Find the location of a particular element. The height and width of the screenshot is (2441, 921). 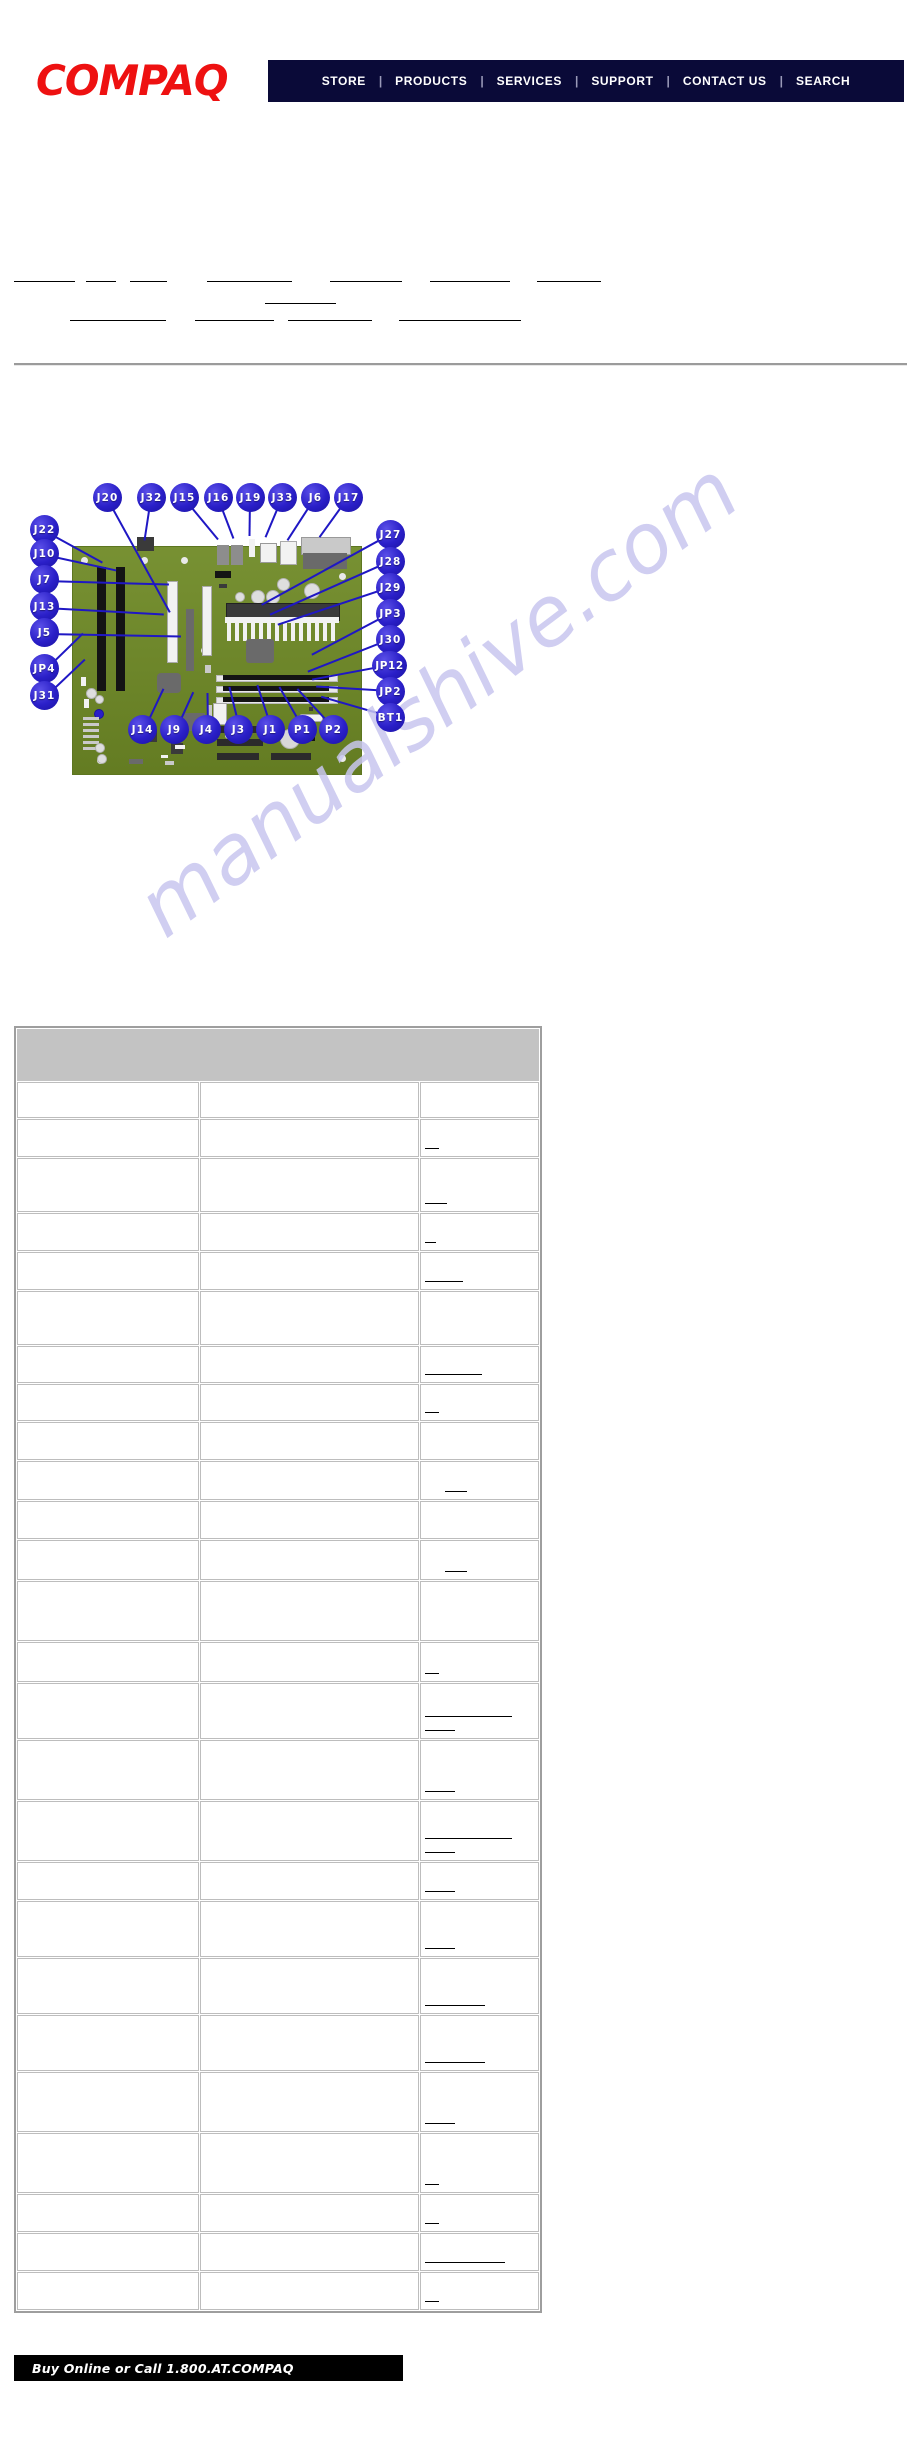

nav-link-store: STORE is located at coordinates (344, 81).